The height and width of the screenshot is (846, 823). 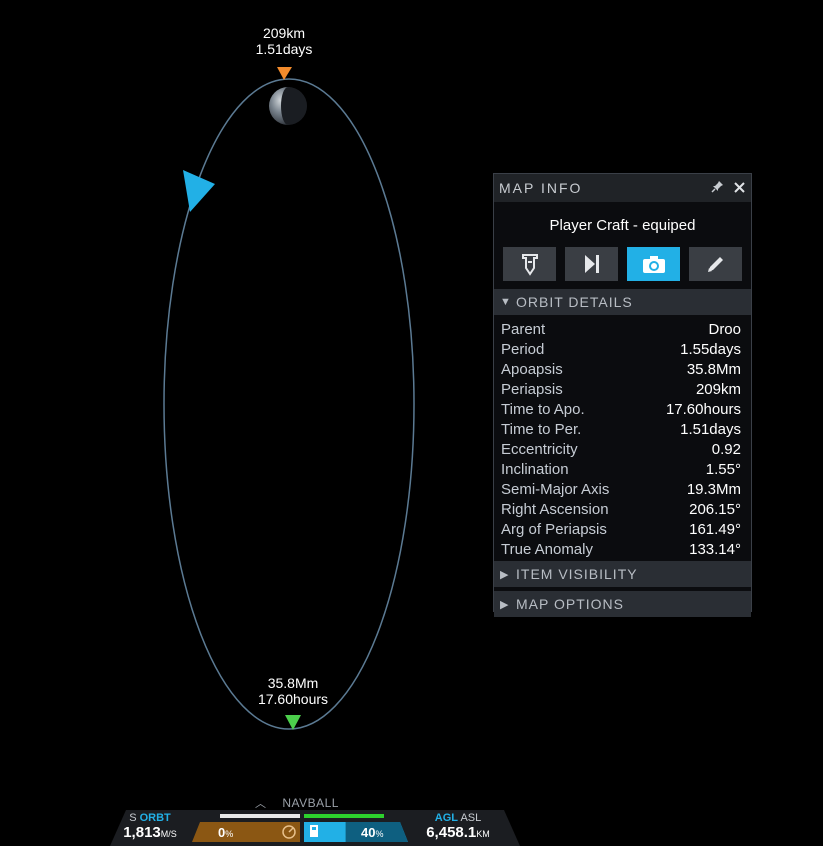 What do you see at coordinates (155, 818) in the screenshot?
I see `speed-mode: ORBT` at bounding box center [155, 818].